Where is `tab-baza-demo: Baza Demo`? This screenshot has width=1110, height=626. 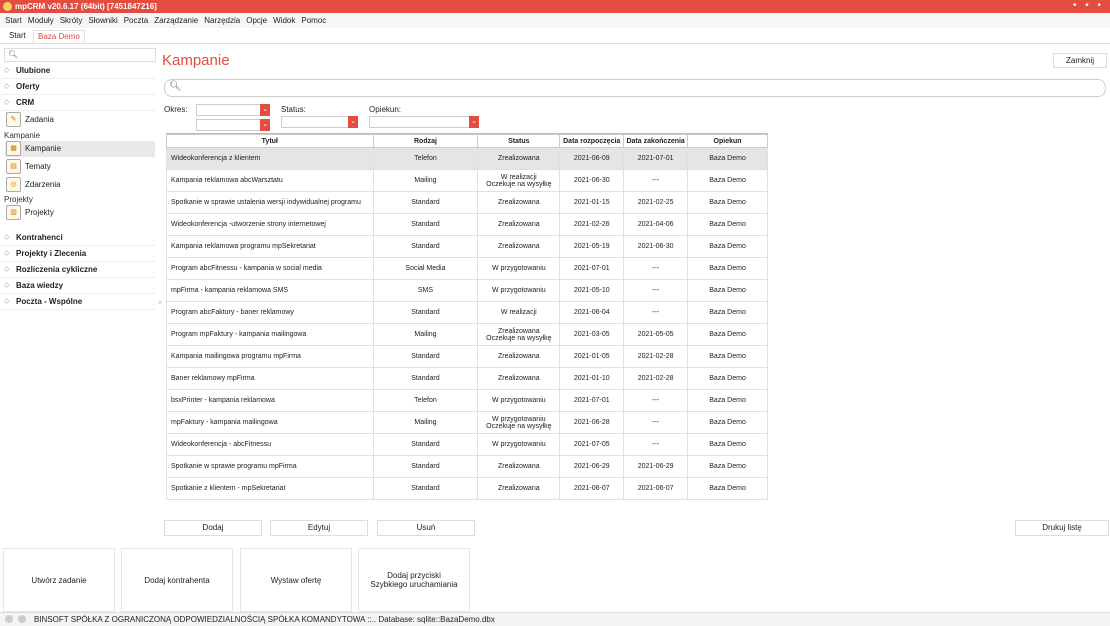
tab-baza-demo: Baza Demo is located at coordinates (59, 36).